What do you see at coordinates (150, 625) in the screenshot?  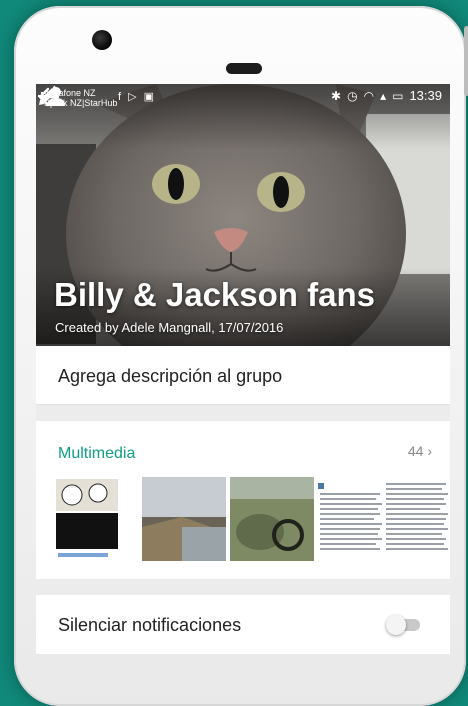 I see `mute-notifications-label: Silenciar notificaciones` at bounding box center [150, 625].